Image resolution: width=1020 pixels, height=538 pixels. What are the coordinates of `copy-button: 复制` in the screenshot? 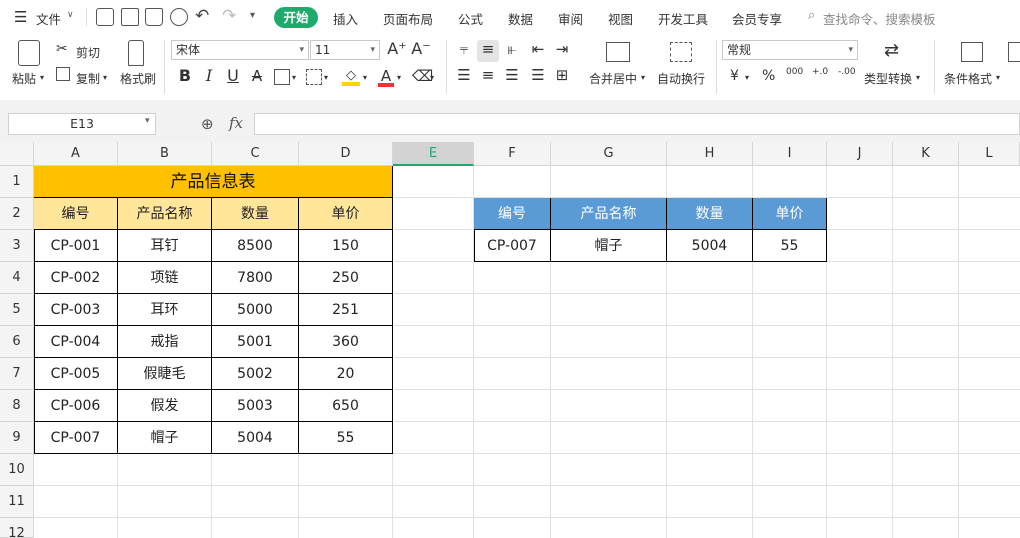 It's located at (88, 78).